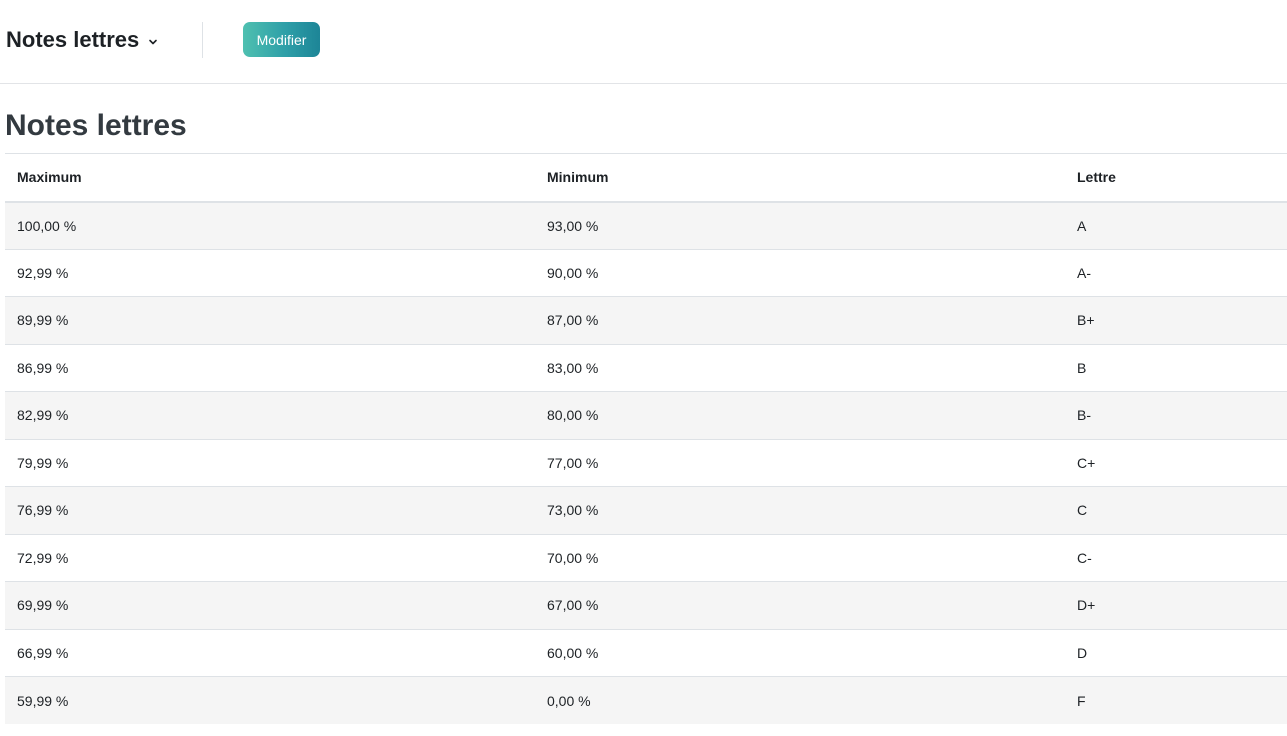  I want to click on letter-cell: C, so click(1176, 510).